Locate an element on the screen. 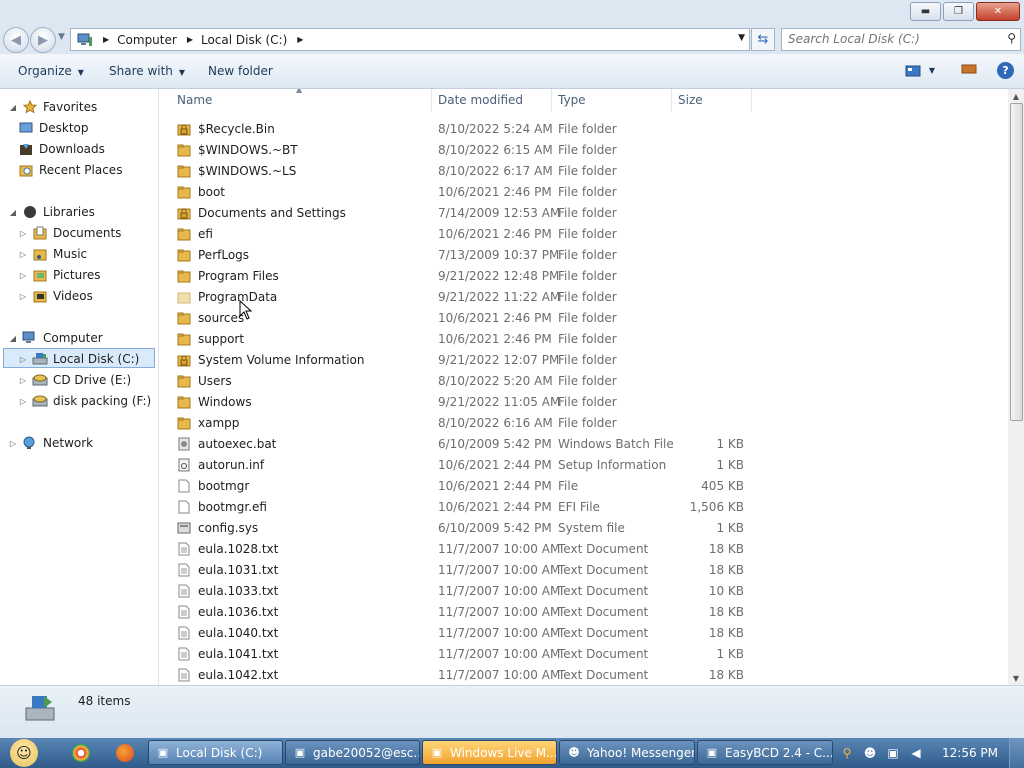  file-row: boot 10/6/2021 2:46 PM File folder is located at coordinates (583, 192).